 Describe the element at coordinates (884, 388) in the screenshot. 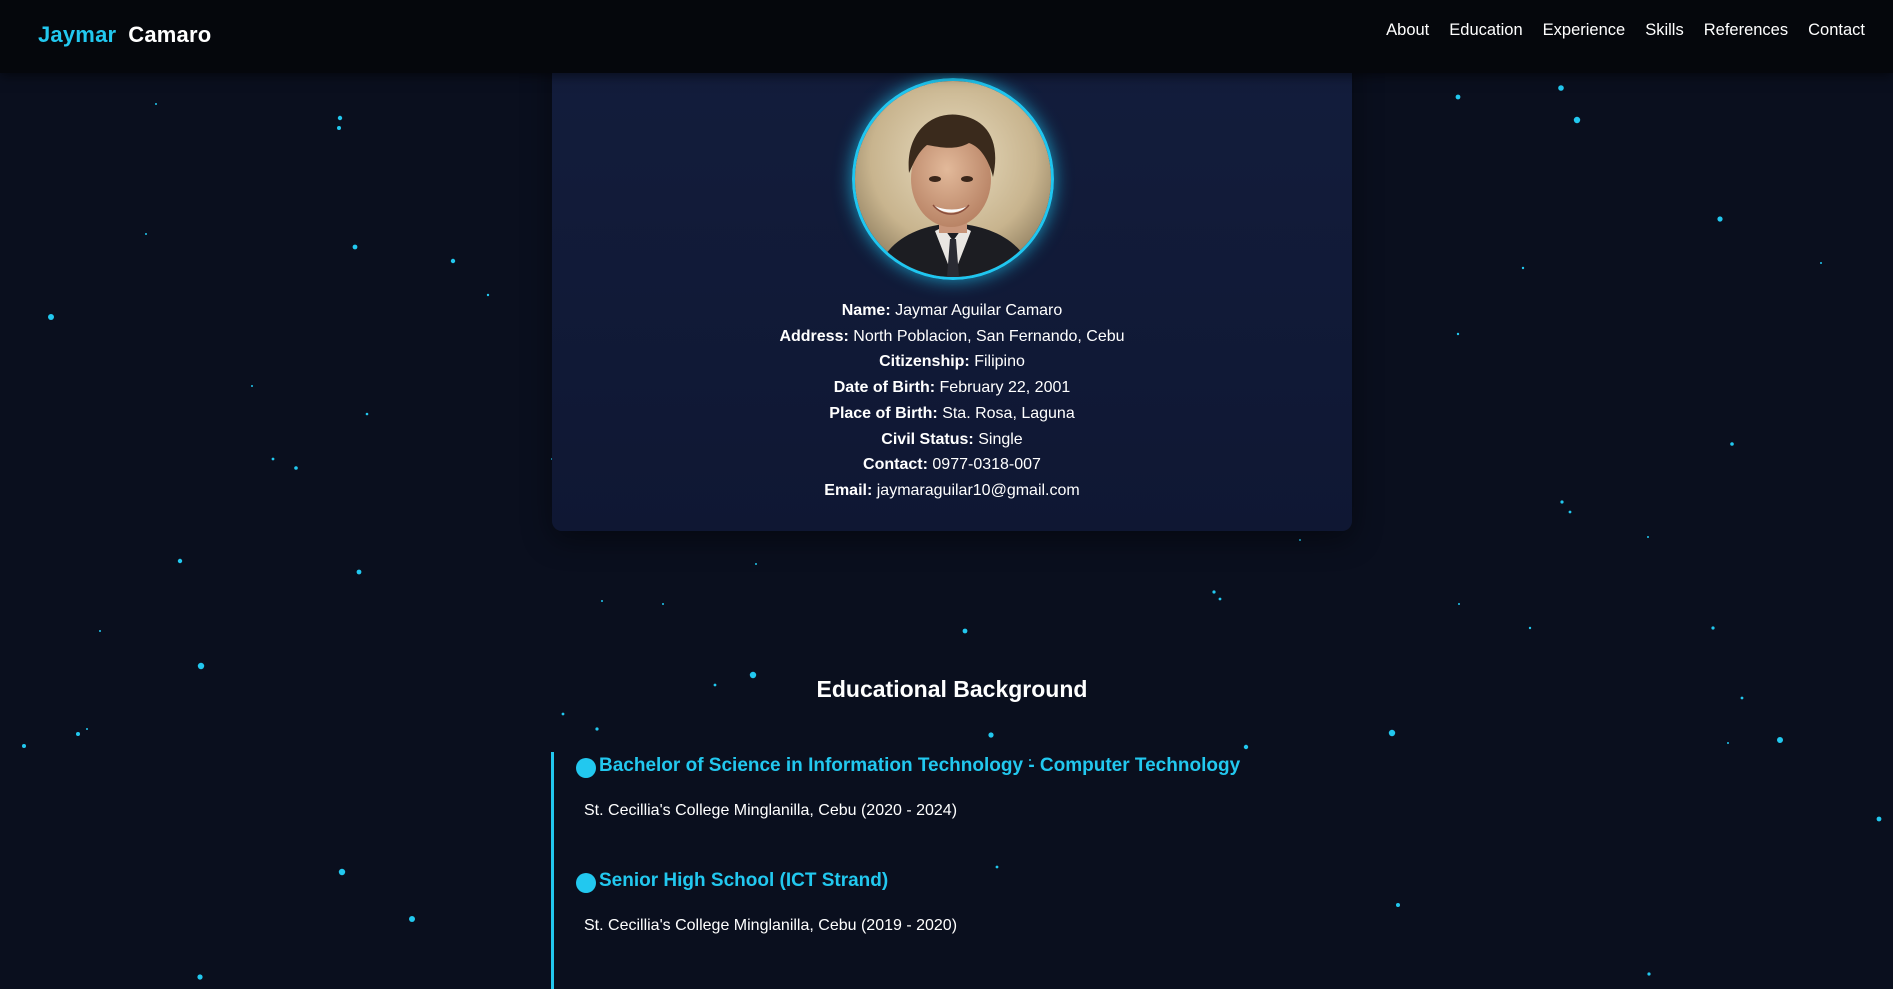

I see `info-label: Date of Birth:` at that location.